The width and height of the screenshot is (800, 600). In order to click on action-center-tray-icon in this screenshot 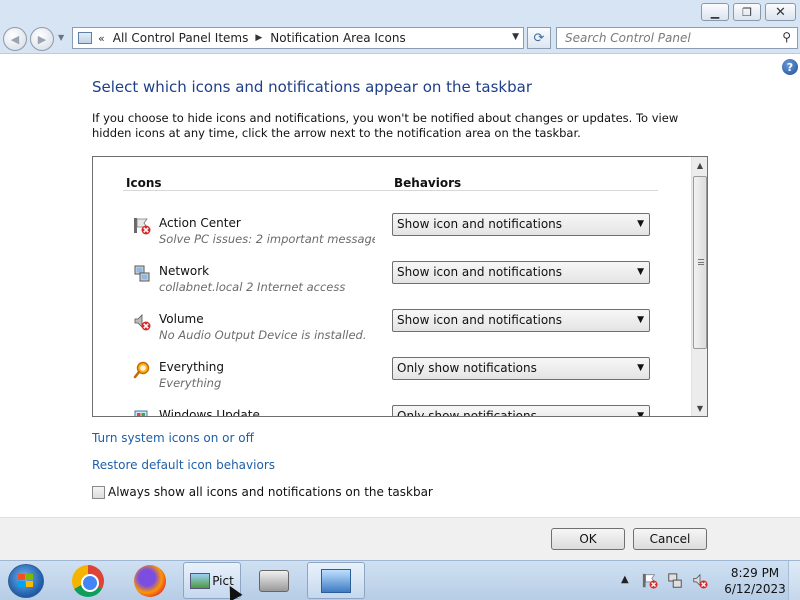, I will do `click(650, 581)`.